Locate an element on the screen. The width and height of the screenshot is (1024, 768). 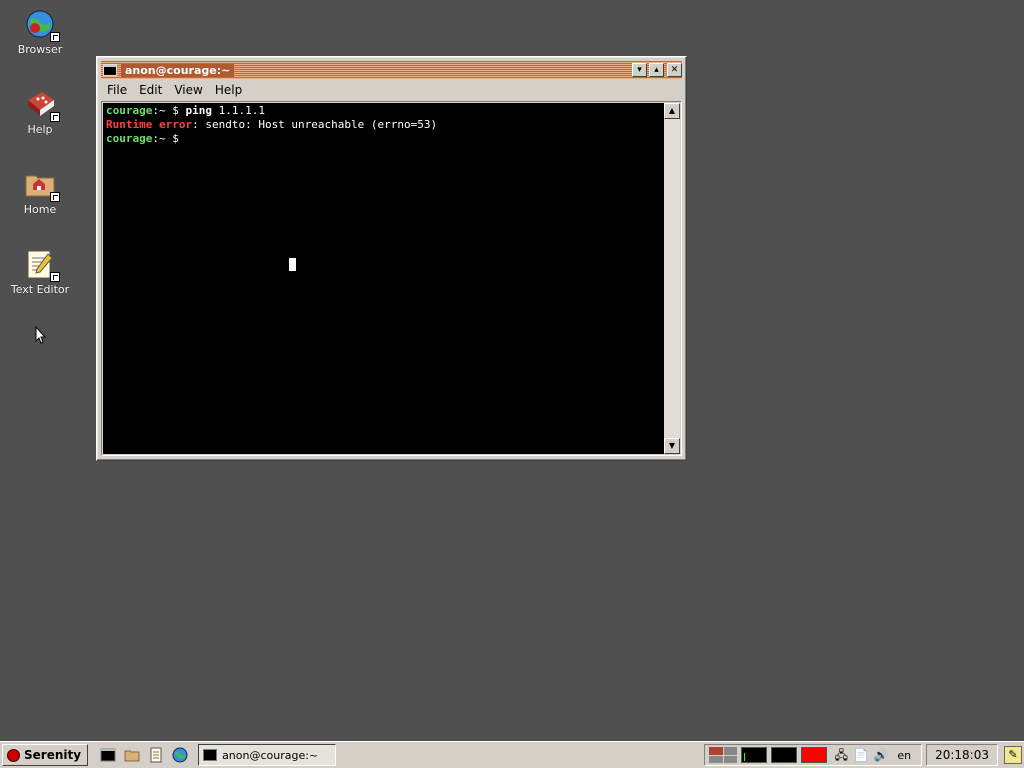
error-label: Runtime error is located at coordinates (149, 124).